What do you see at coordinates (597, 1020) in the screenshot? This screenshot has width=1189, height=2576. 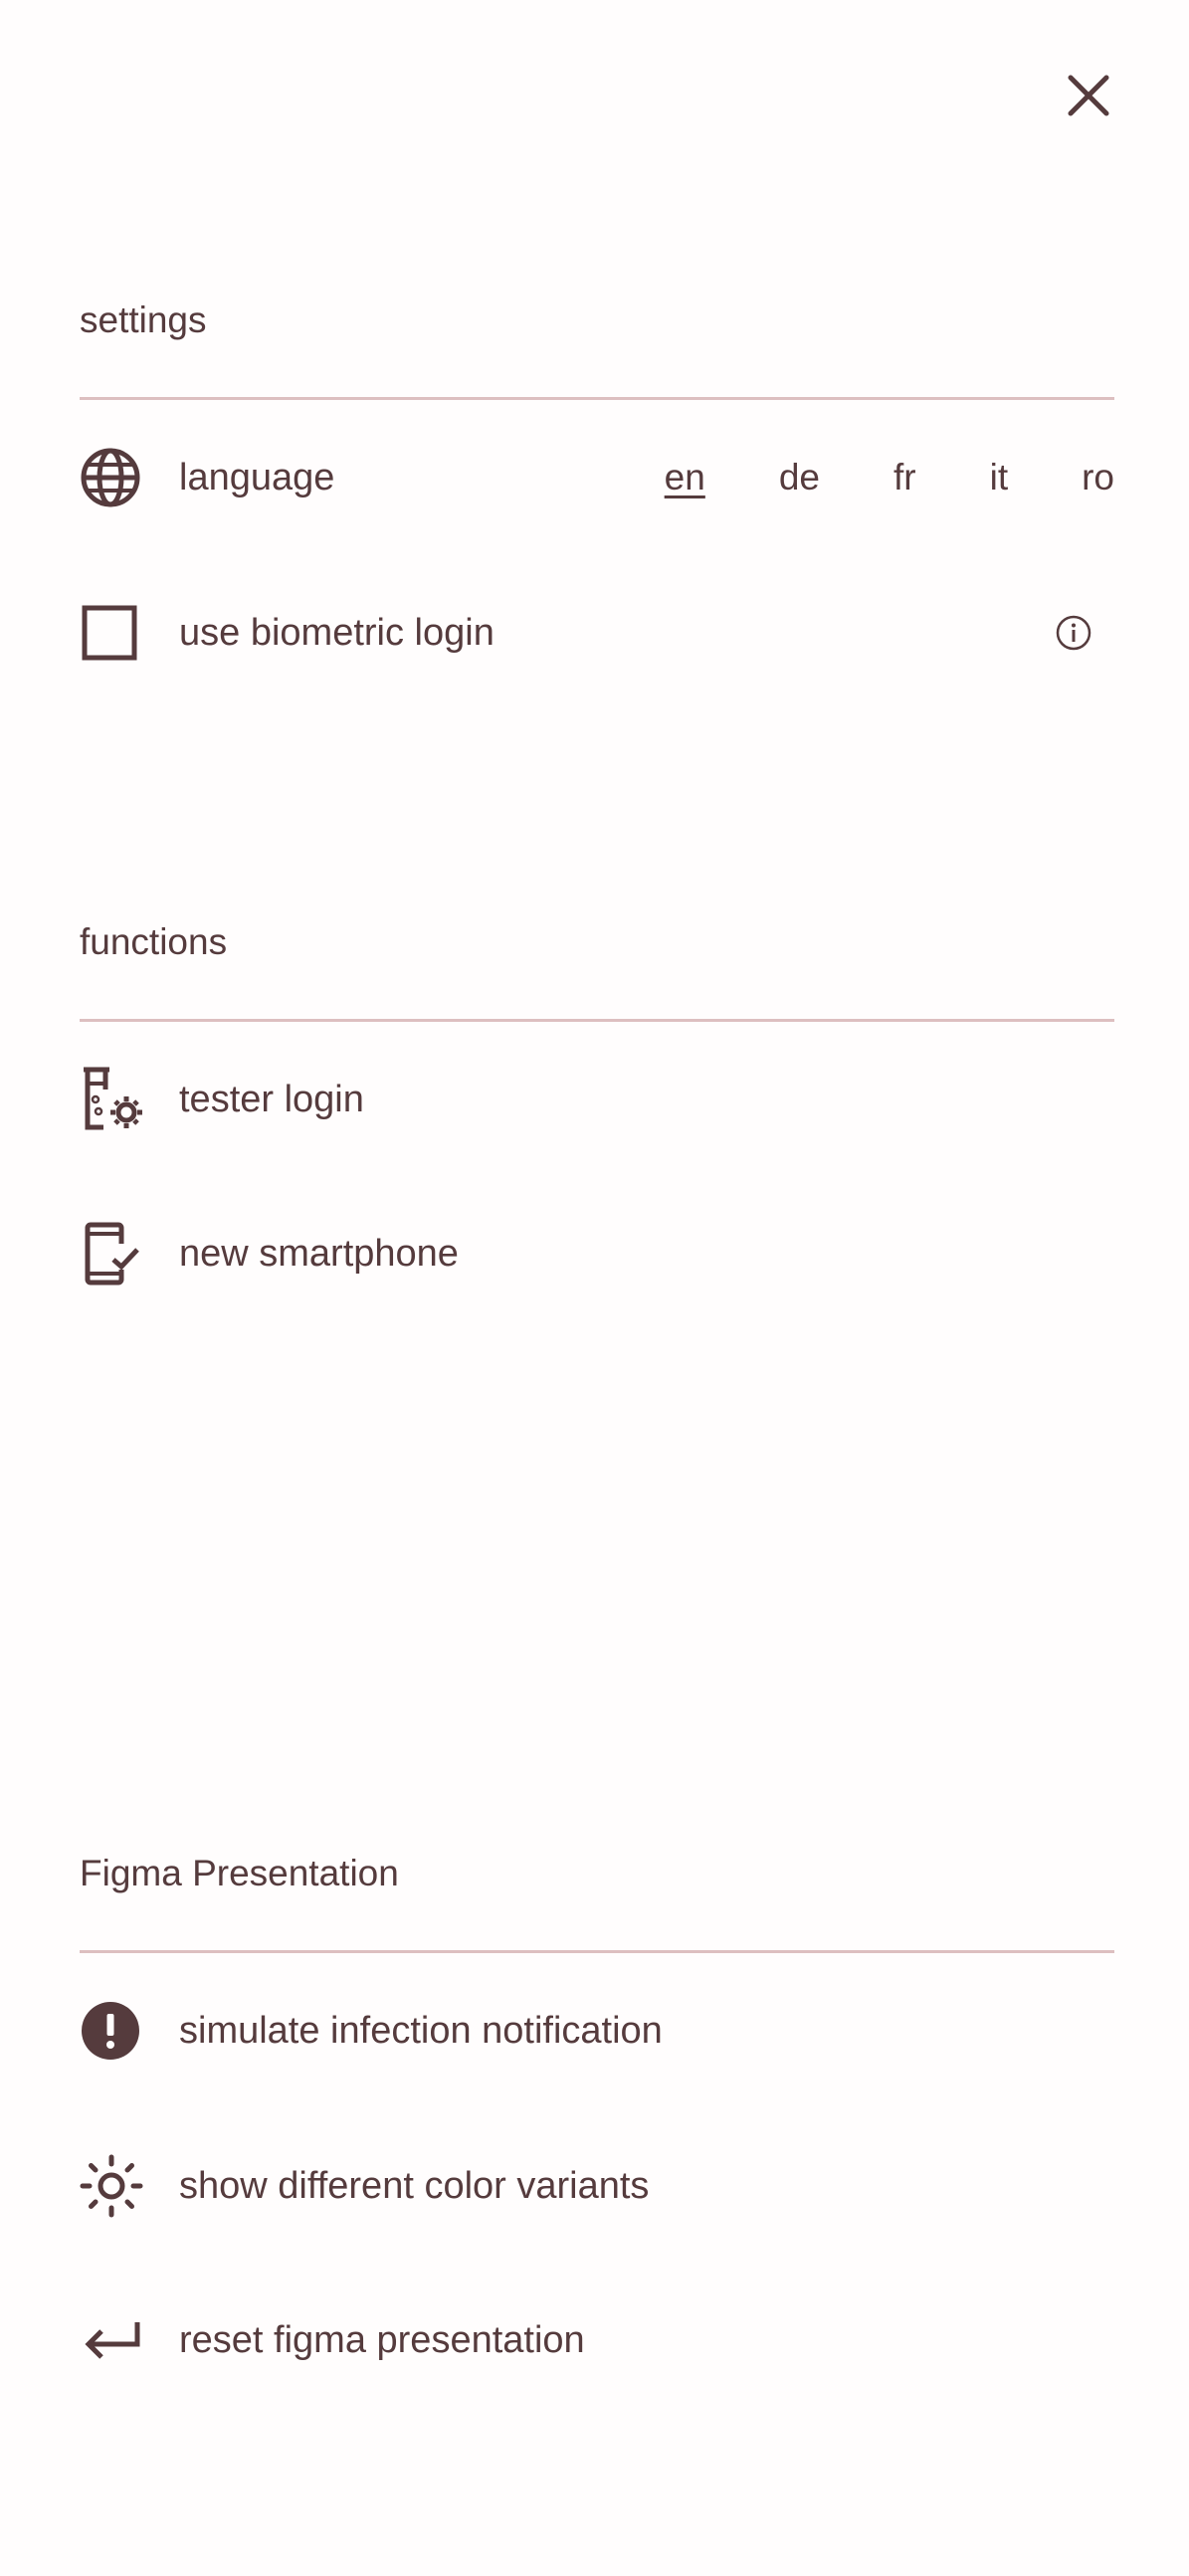 I see `functions-divider` at bounding box center [597, 1020].